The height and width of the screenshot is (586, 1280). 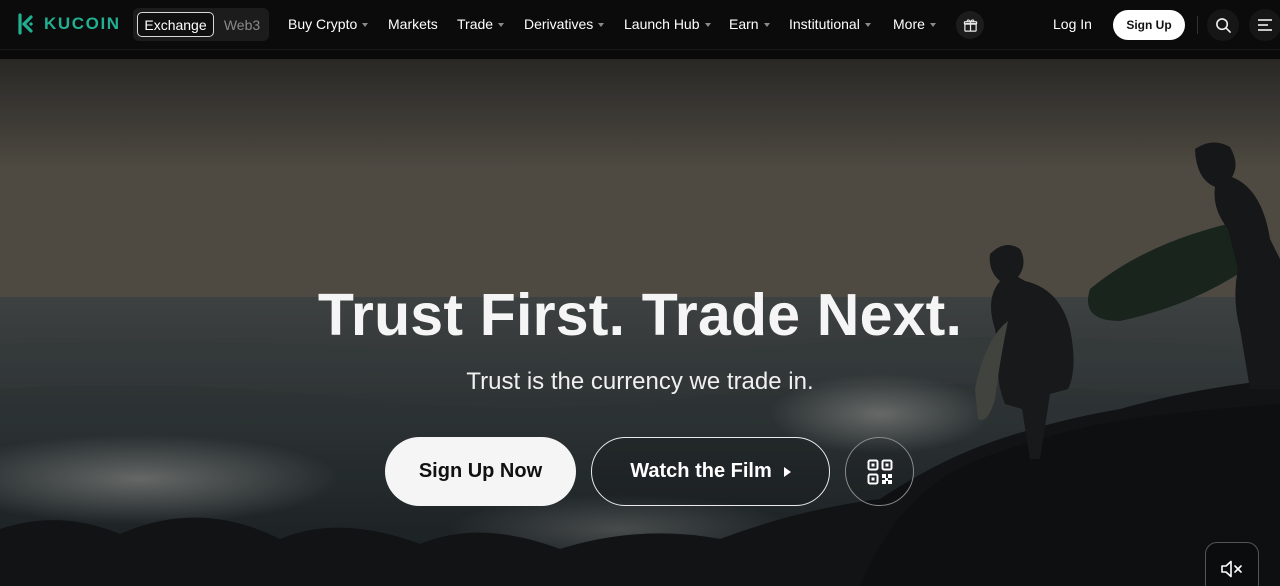 I want to click on menu-derivatives: Derivatives, so click(x=564, y=24).